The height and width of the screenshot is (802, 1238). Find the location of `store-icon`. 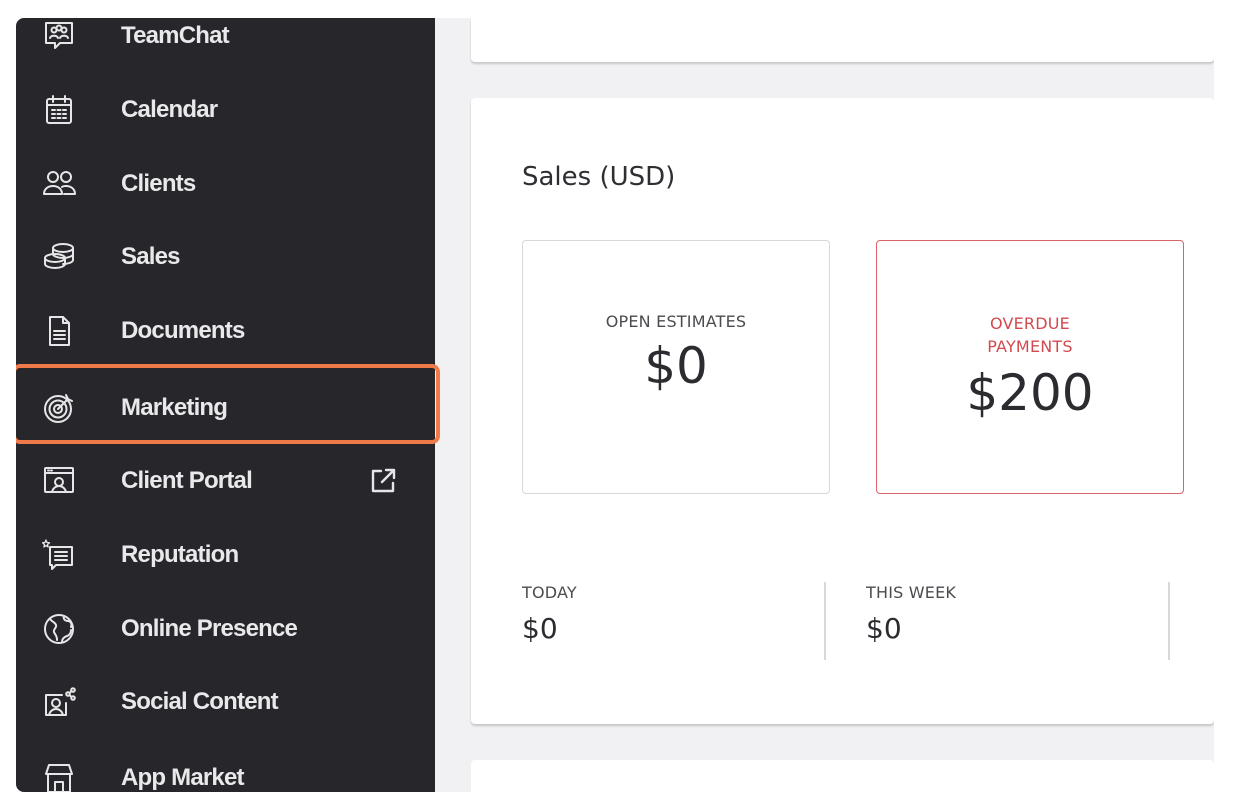

store-icon is located at coordinates (59, 776).